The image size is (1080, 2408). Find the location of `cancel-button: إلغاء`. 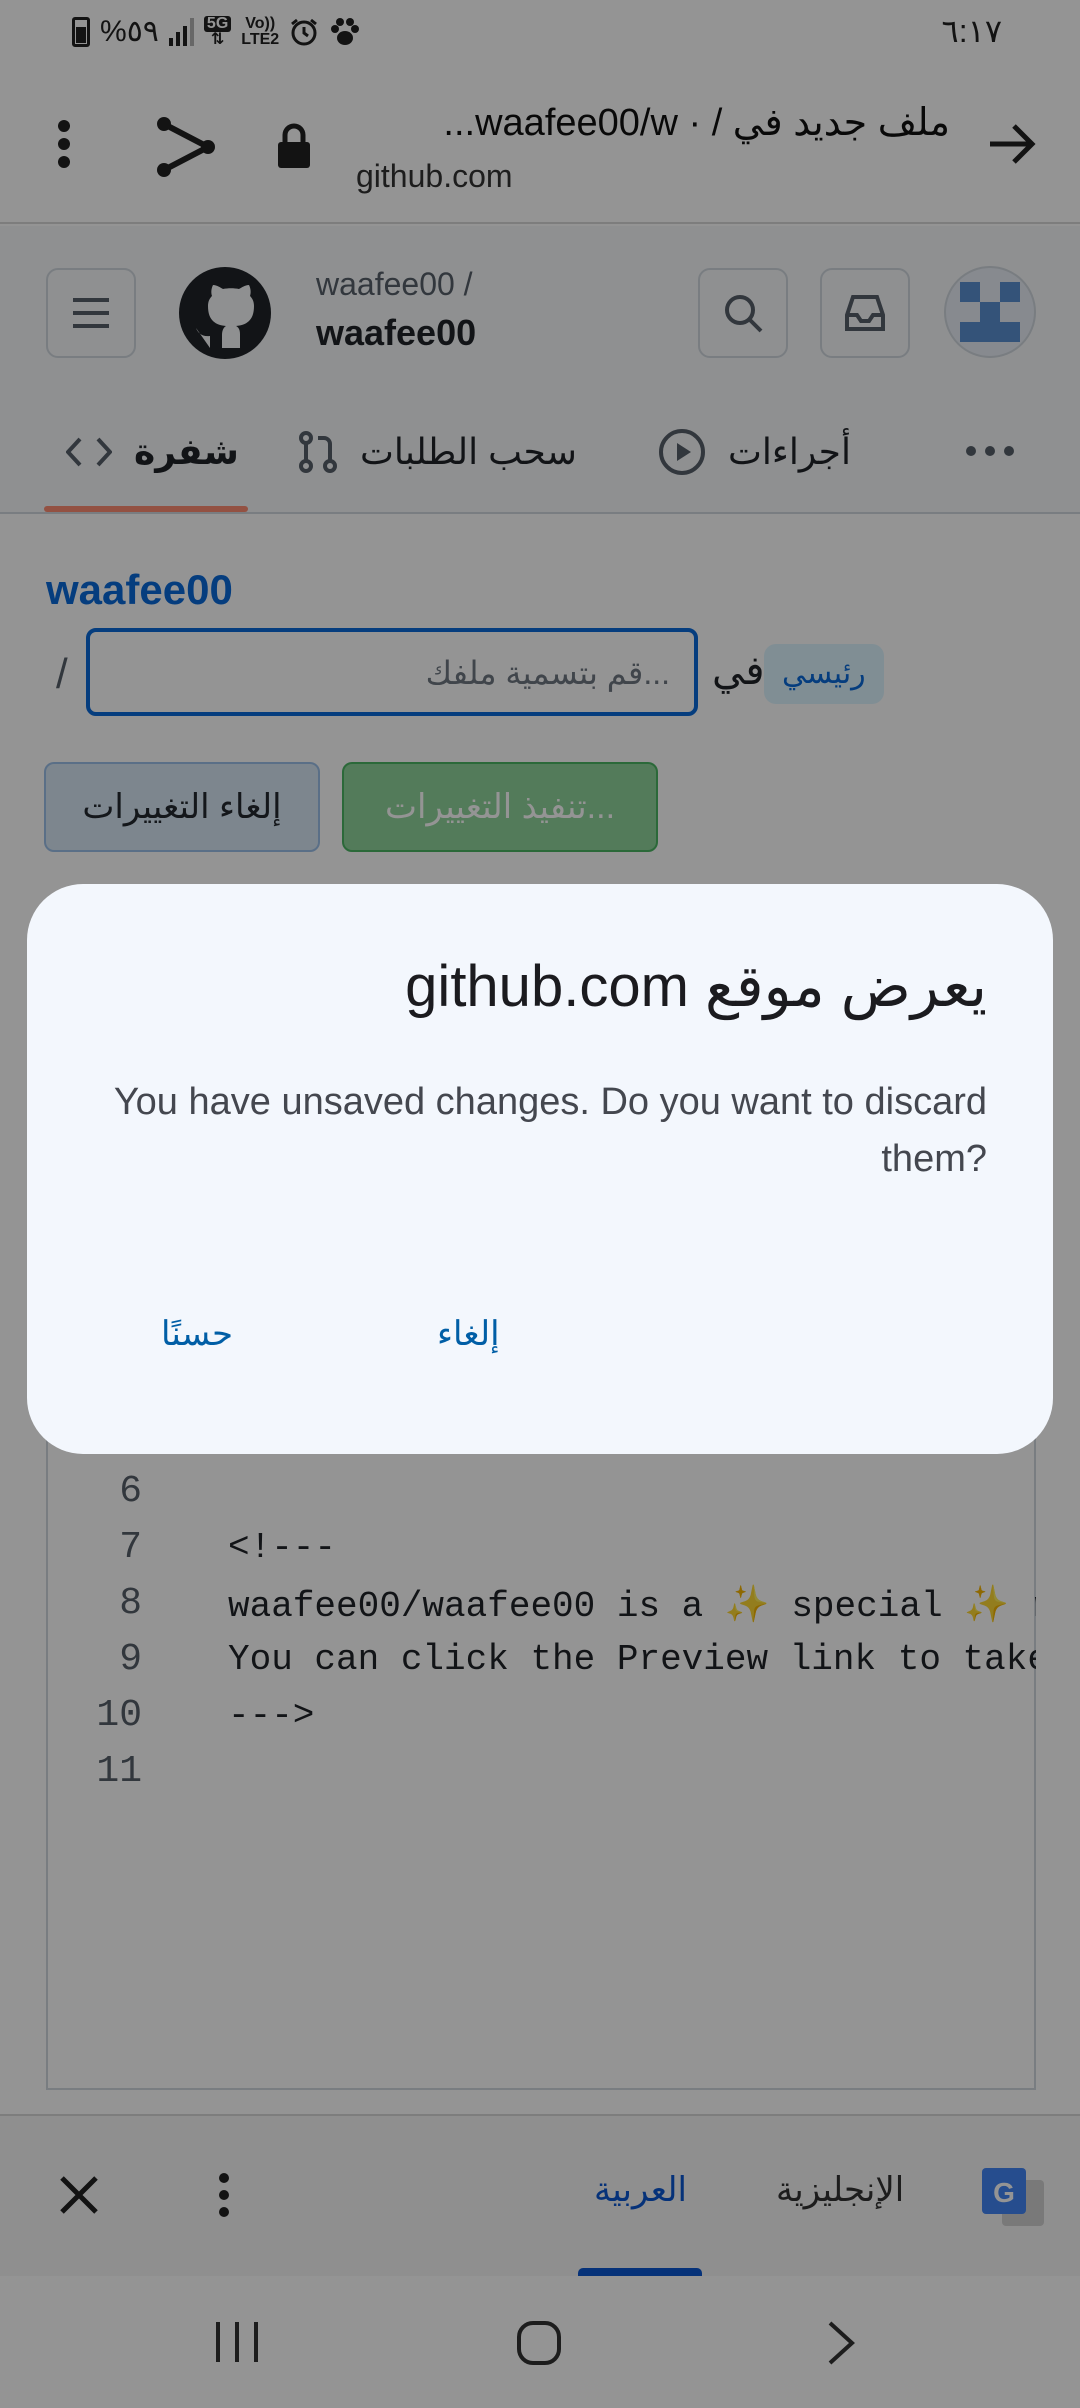

cancel-button: إلغاء is located at coordinates (468, 1334).